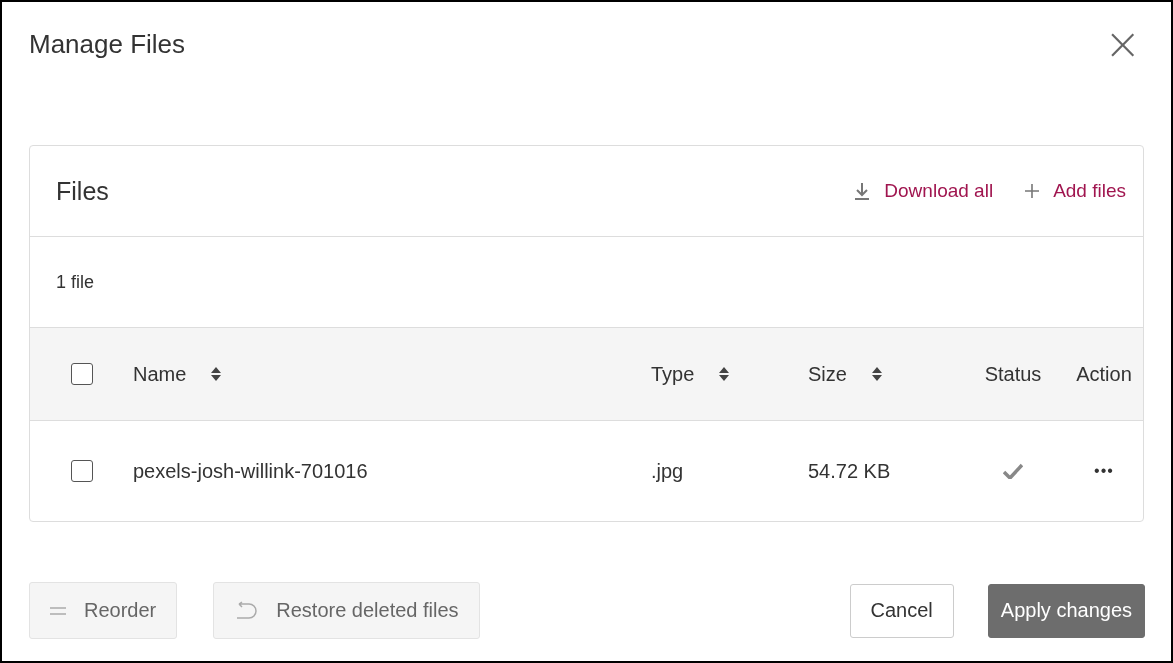 The height and width of the screenshot is (663, 1173). I want to click on dialog-title: Manage Files, so click(107, 44).